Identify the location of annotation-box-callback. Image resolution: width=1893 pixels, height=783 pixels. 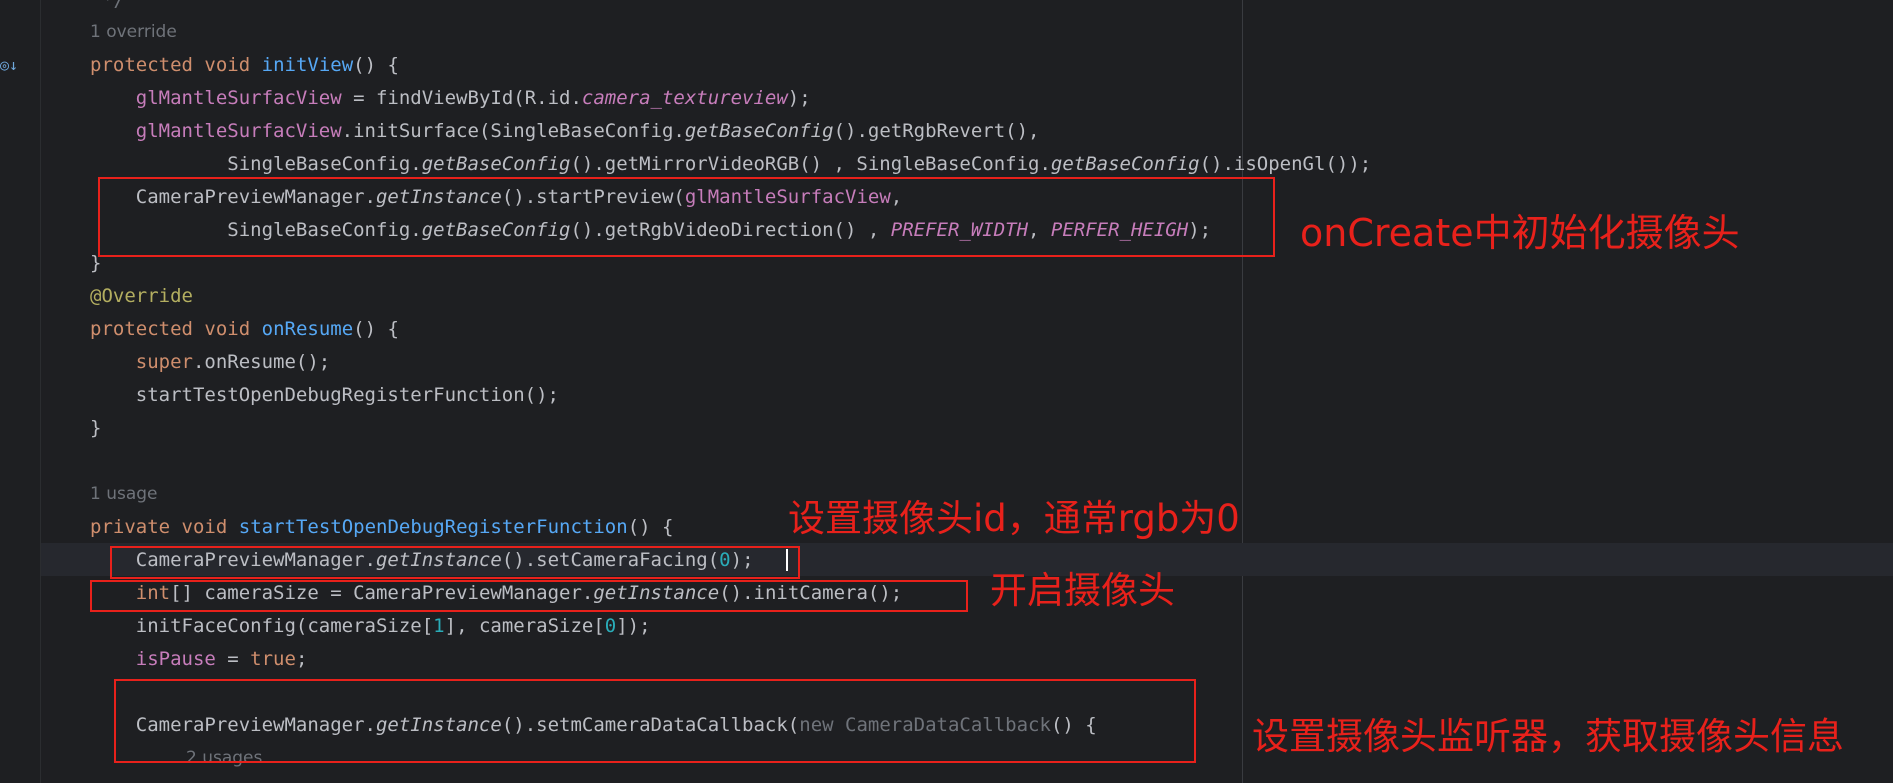
(655, 721).